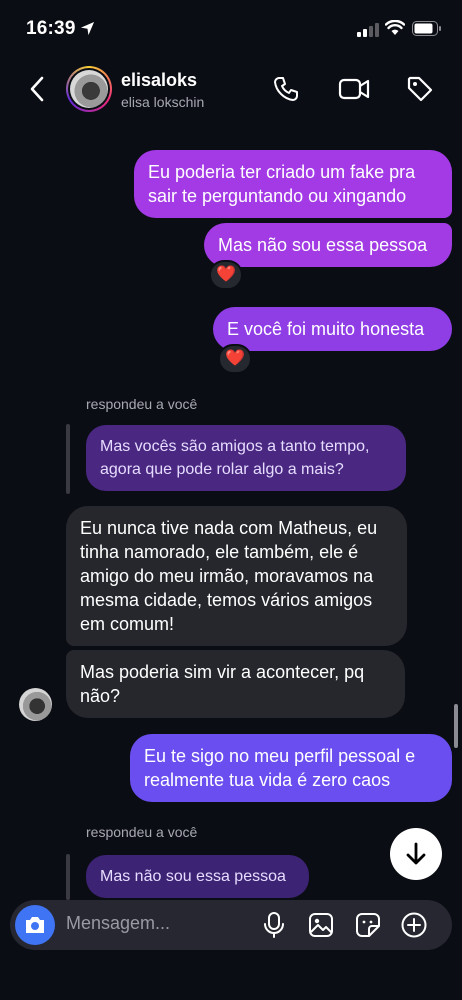 This screenshot has width=462, height=1000. Describe the element at coordinates (38, 89) in the screenshot. I see `back-chevron-icon` at that location.